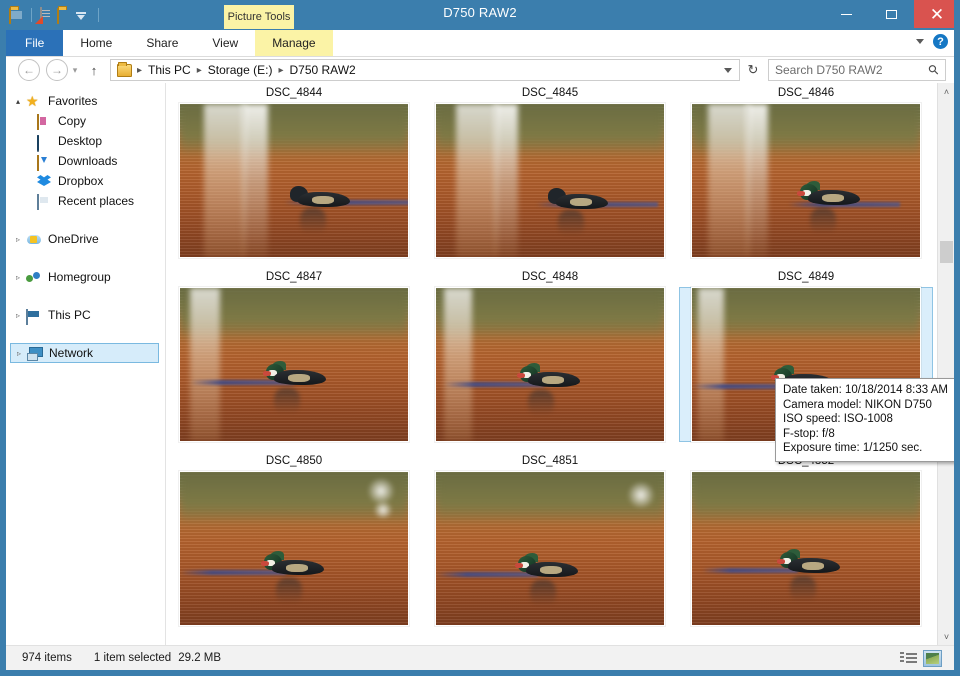 The image size is (960, 676). I want to click on up-button: ↑, so click(94, 70).